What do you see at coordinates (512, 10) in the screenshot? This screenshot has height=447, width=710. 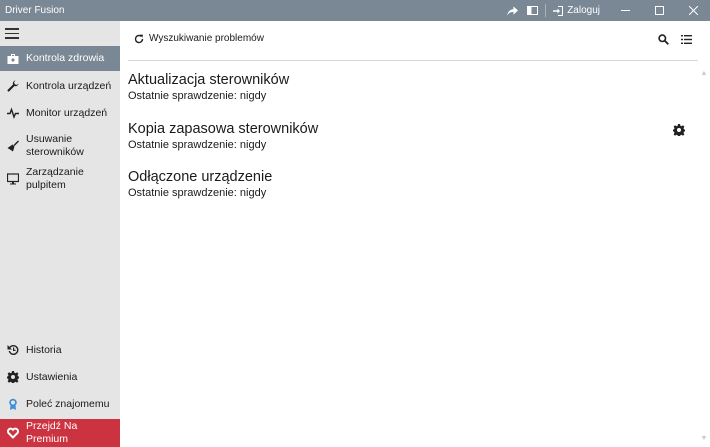 I see `share-icon` at bounding box center [512, 10].